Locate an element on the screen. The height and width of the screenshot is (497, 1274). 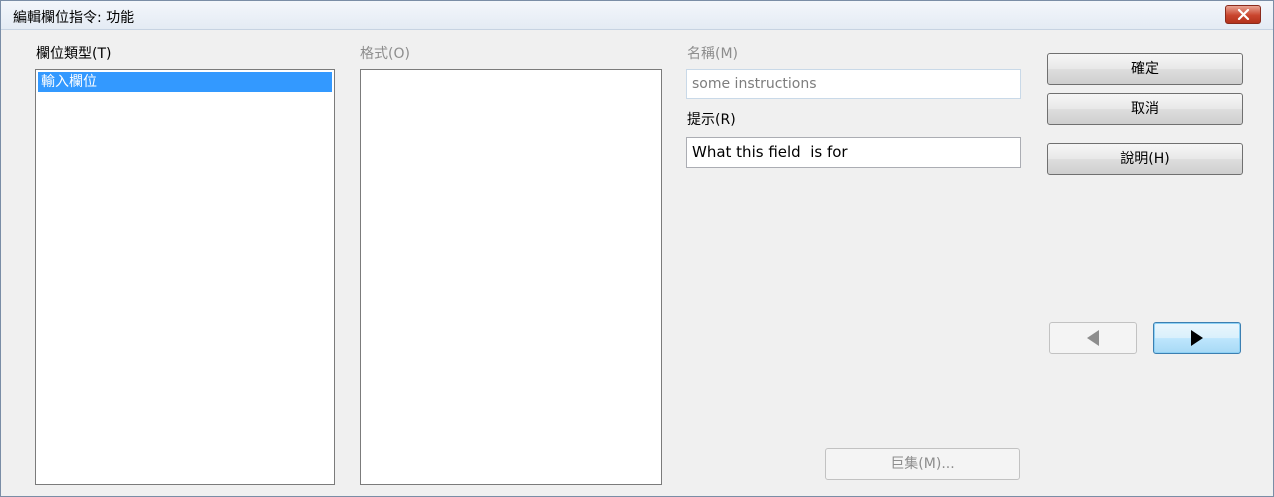
cancel-button: 取消 is located at coordinates (1145, 109).